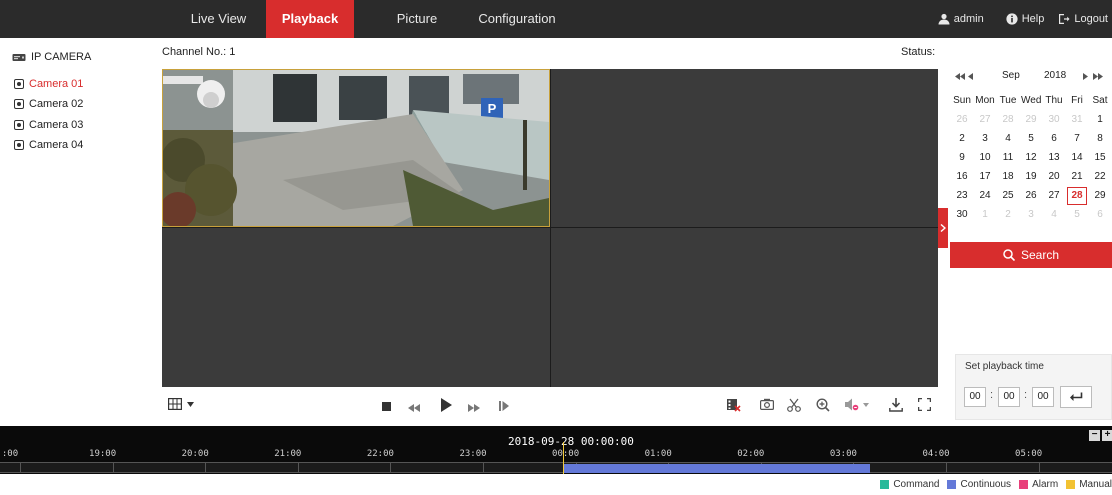 The height and width of the screenshot is (495, 1112). Describe the element at coordinates (356, 148) in the screenshot. I see `video-pane-1: P` at that location.